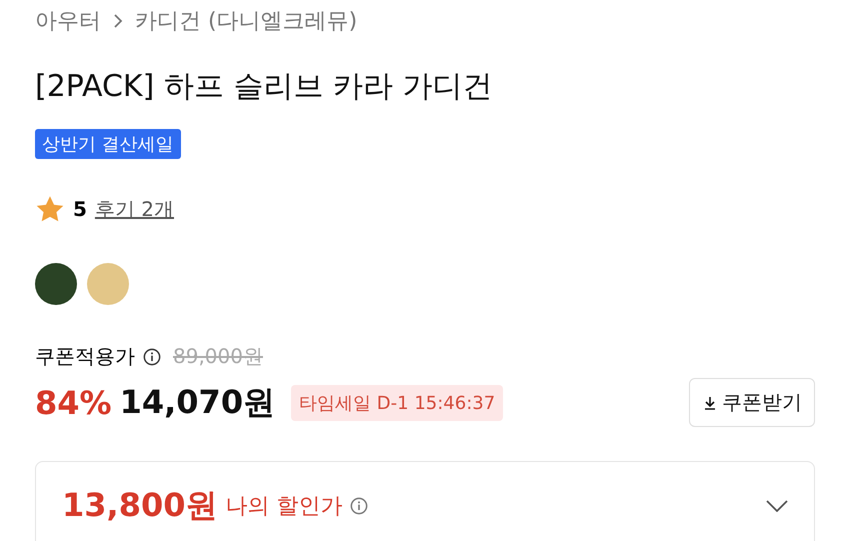  I want to click on reviews-link: 후기 2개, so click(134, 209).